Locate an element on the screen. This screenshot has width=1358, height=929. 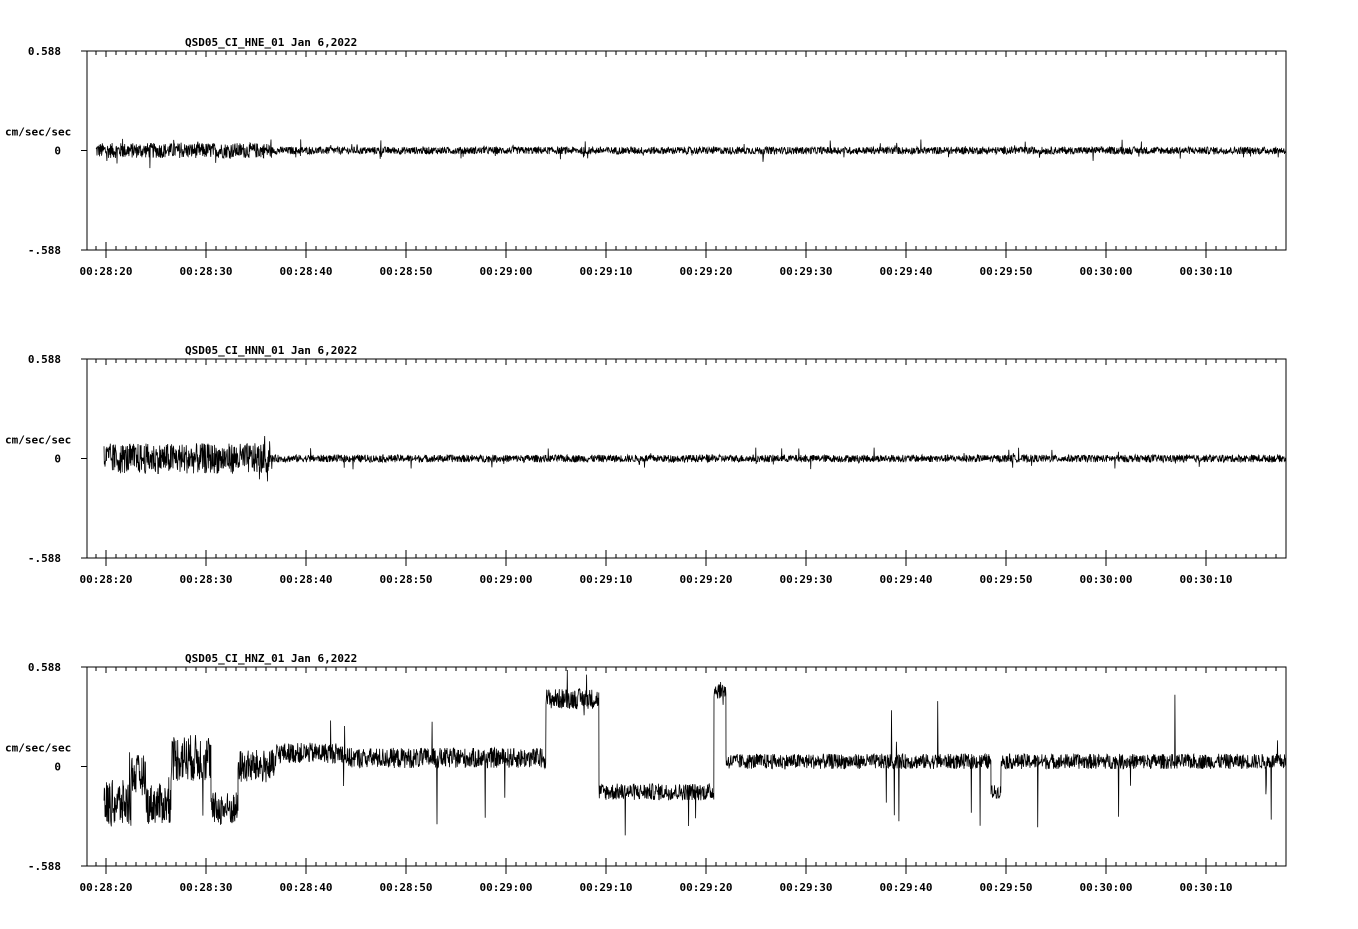
channel-title: QSD05_CI_HNN_01 Jan 6,2022 is located at coordinates (271, 350).